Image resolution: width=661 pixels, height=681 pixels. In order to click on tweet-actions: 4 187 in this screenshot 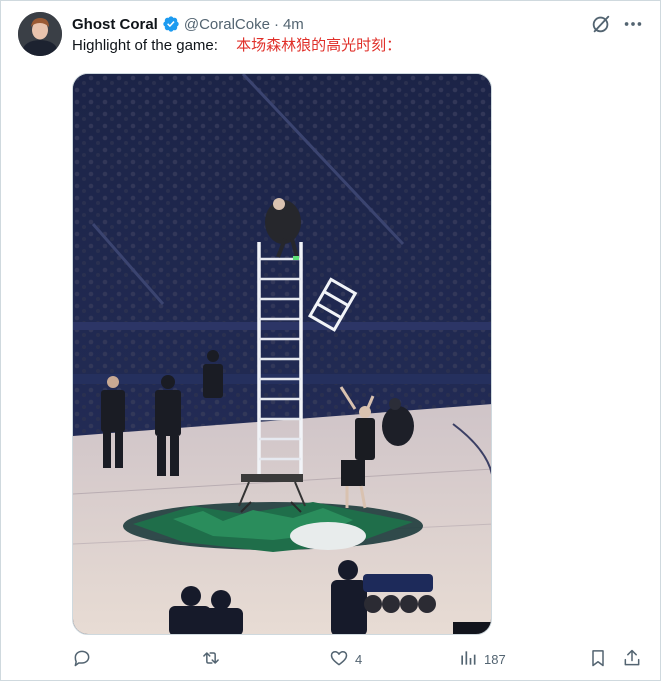, I will do `click(359, 661)`.